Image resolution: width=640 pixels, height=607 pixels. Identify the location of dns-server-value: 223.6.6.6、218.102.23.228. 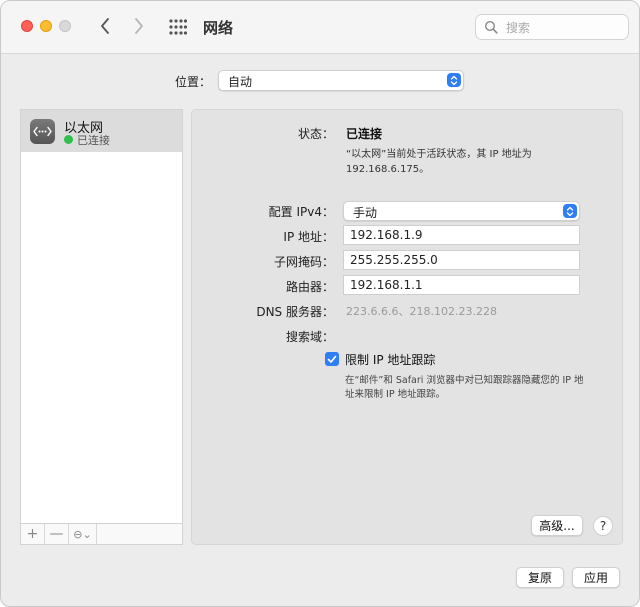
(421, 311).